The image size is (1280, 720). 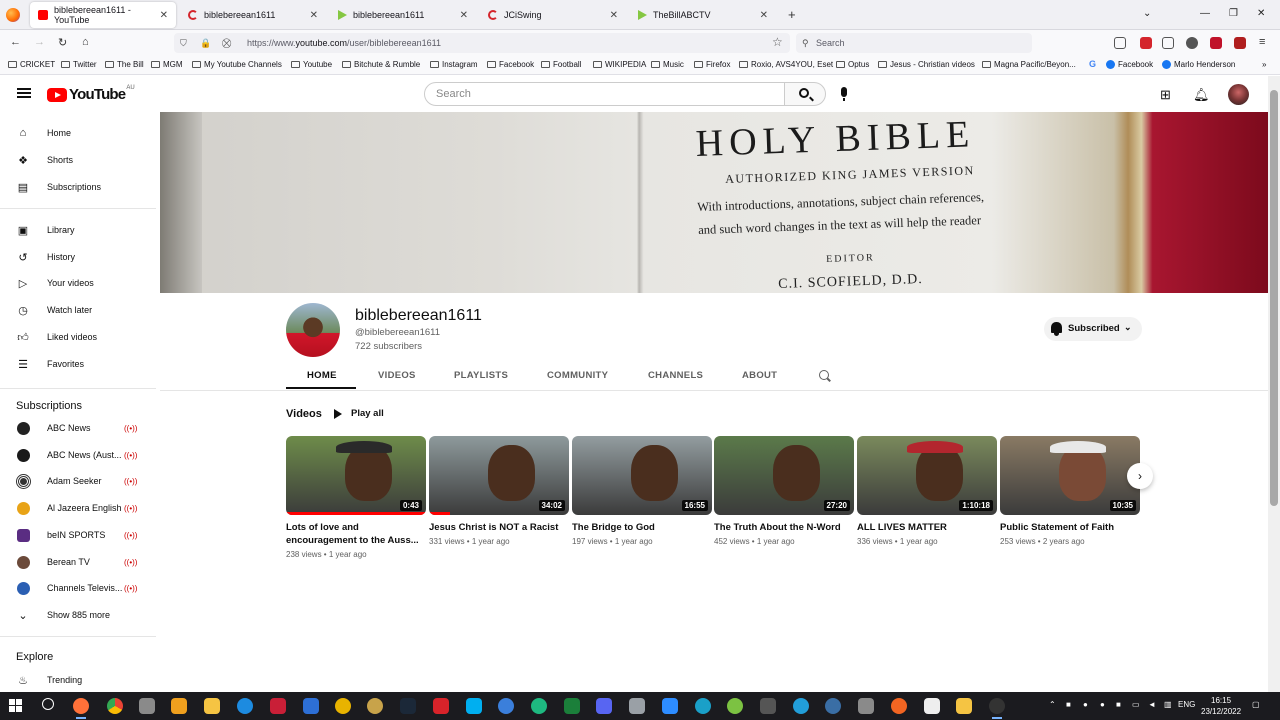 What do you see at coordinates (604, 706) in the screenshot?
I see `discord-icon` at bounding box center [604, 706].